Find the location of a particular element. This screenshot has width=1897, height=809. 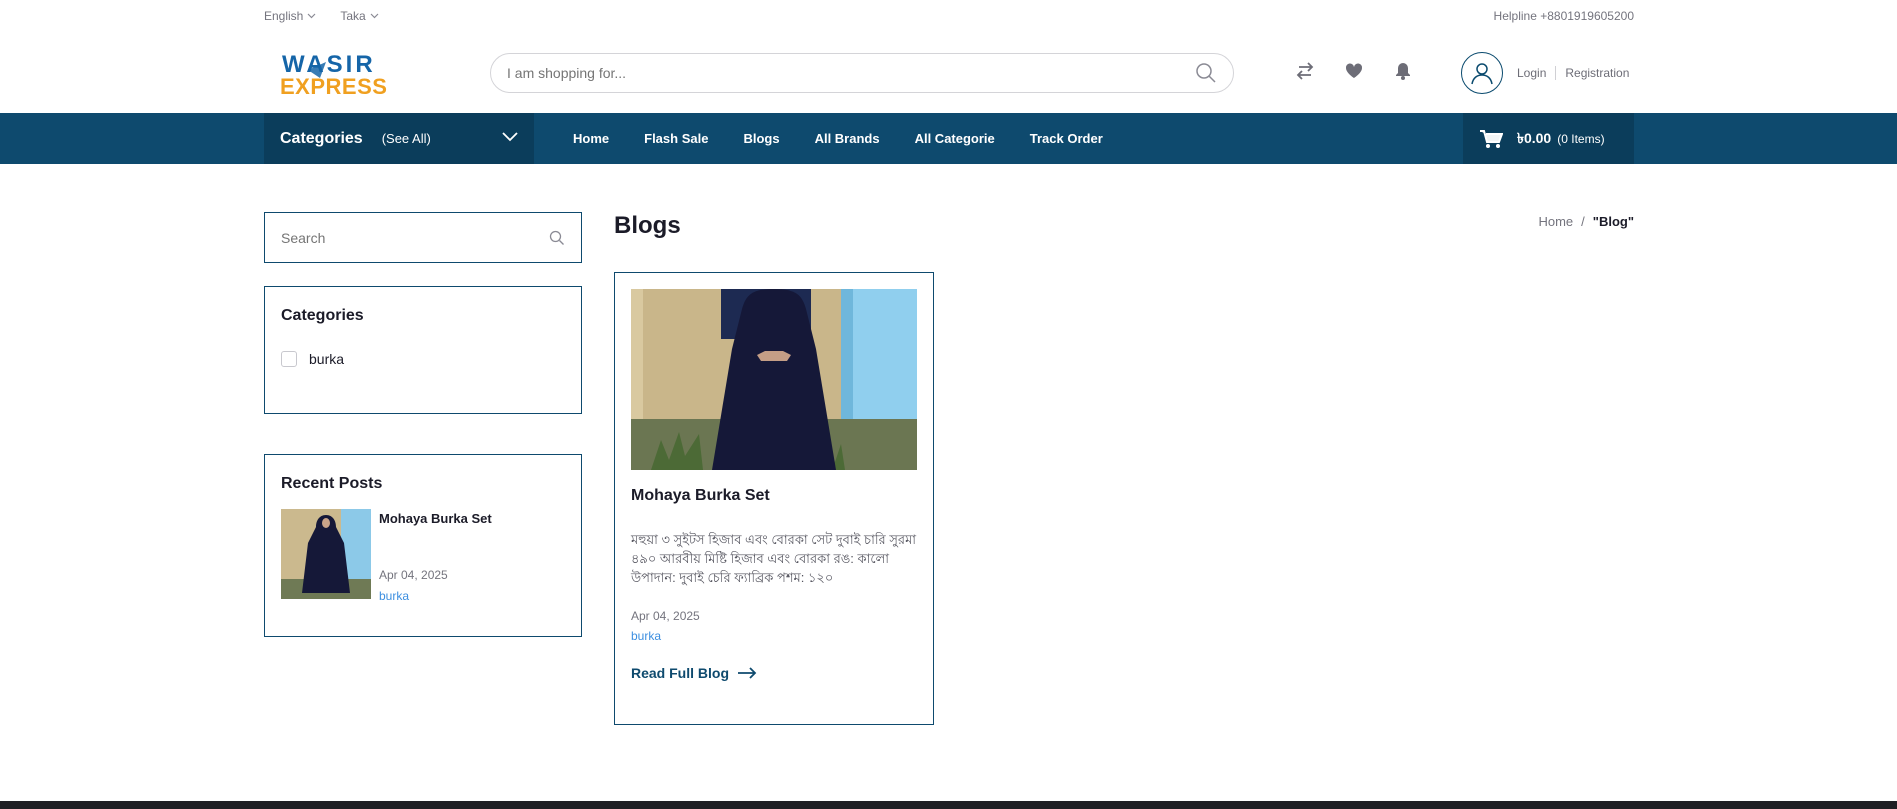

breadcrumb: Home / "Blog" is located at coordinates (1586, 221).